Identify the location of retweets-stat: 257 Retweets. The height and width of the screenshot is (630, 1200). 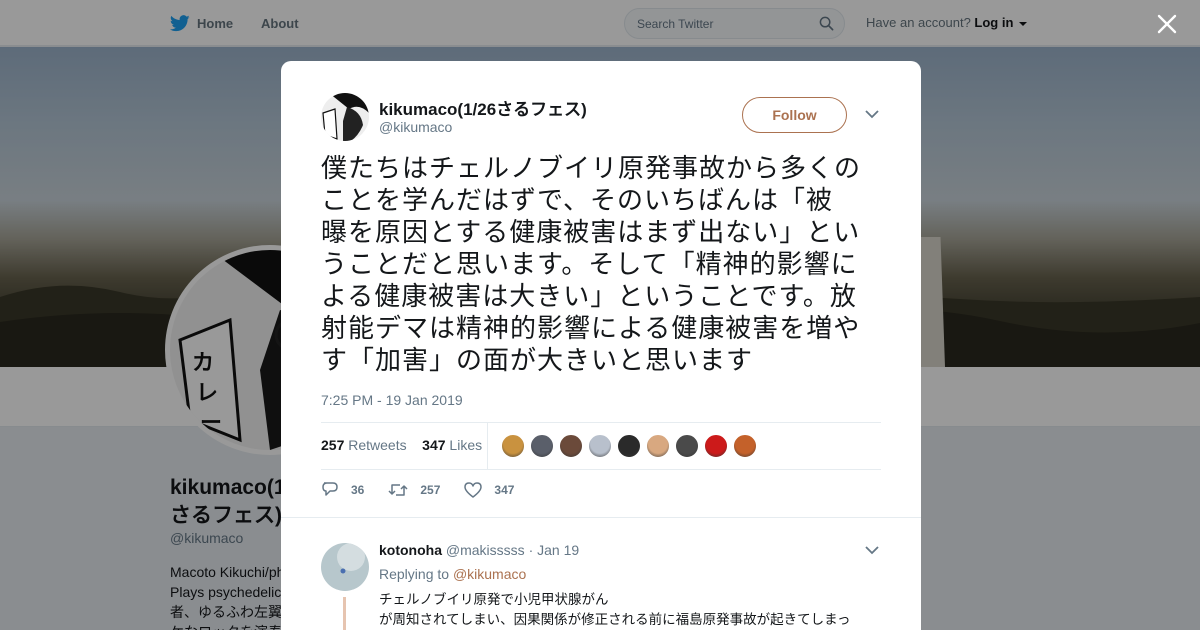
(364, 445).